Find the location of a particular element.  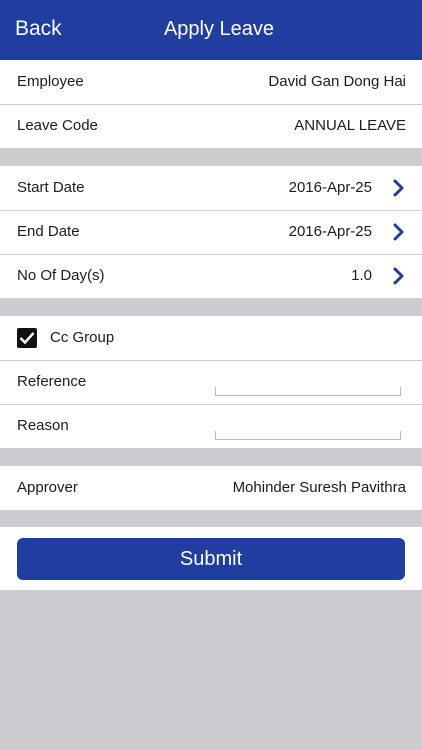

submit-button: Submit is located at coordinates (211, 559).